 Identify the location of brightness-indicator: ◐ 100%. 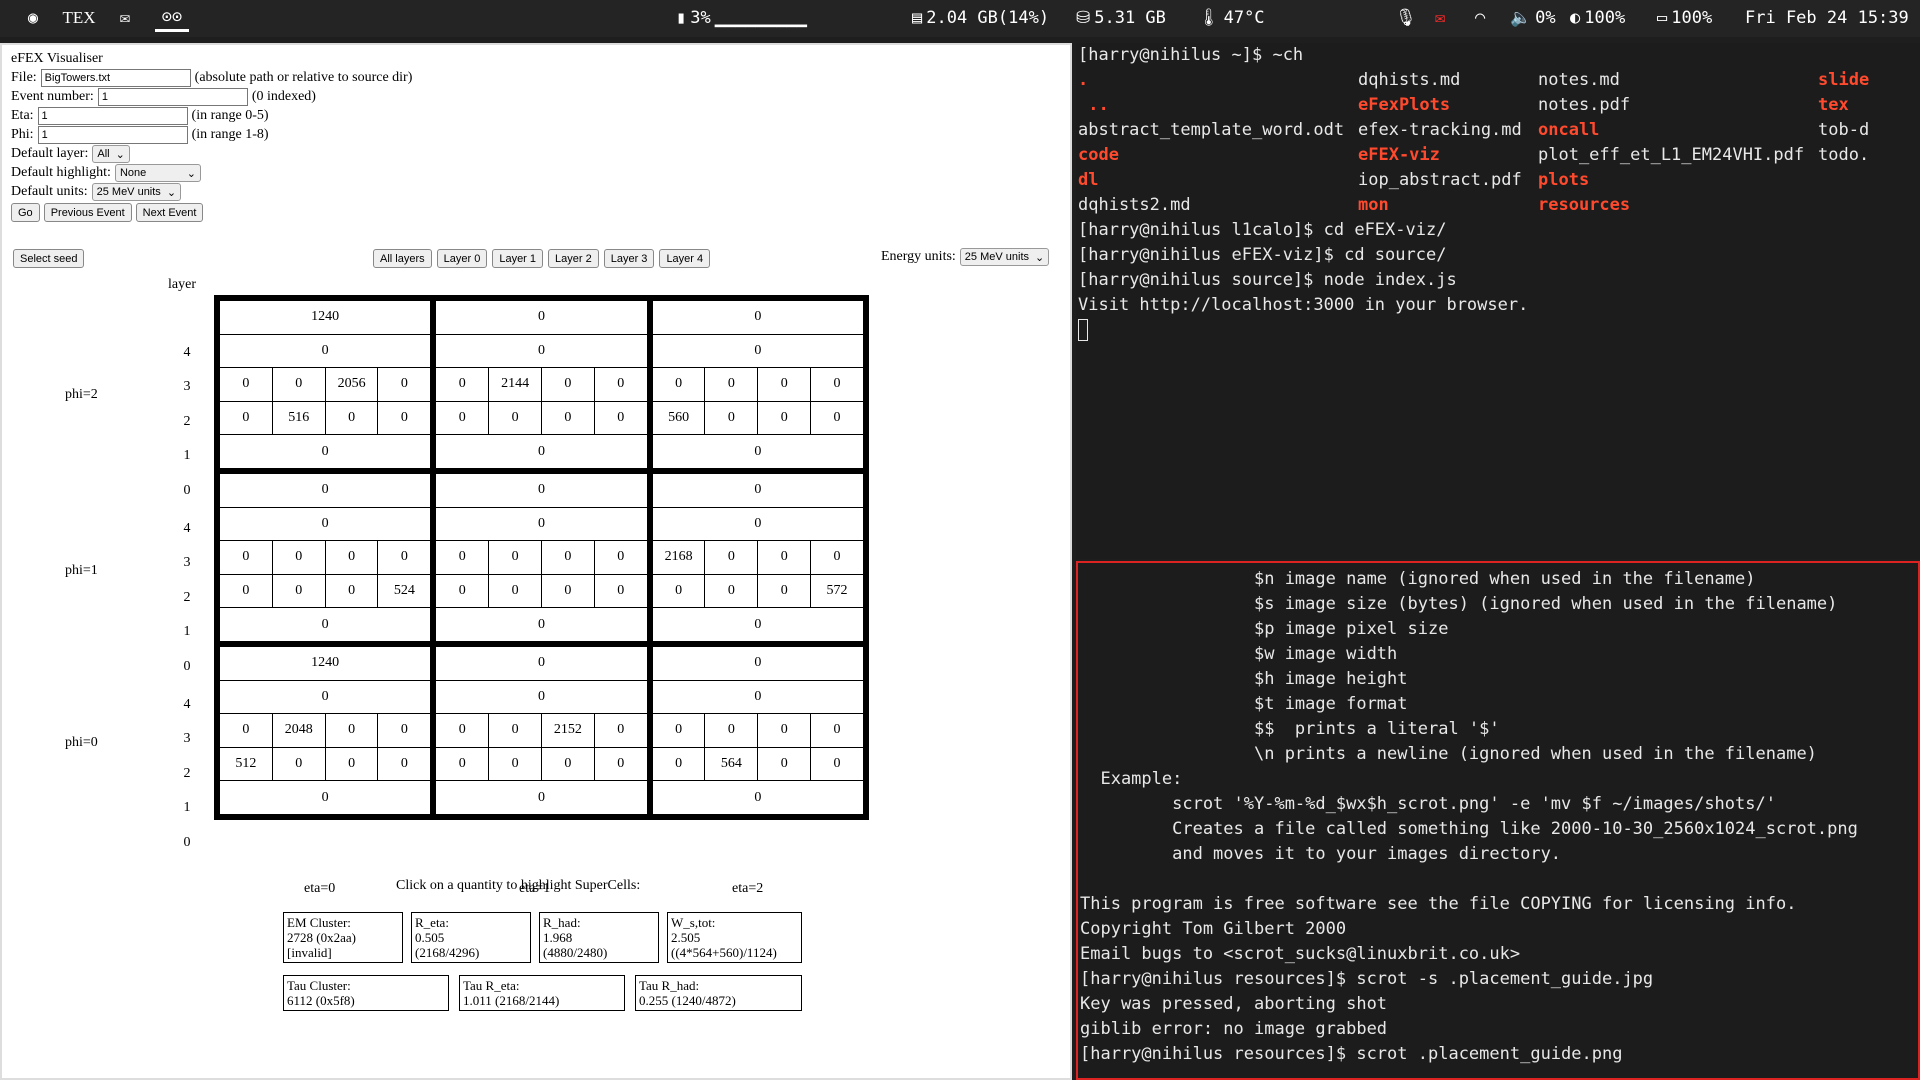
(1597, 18).